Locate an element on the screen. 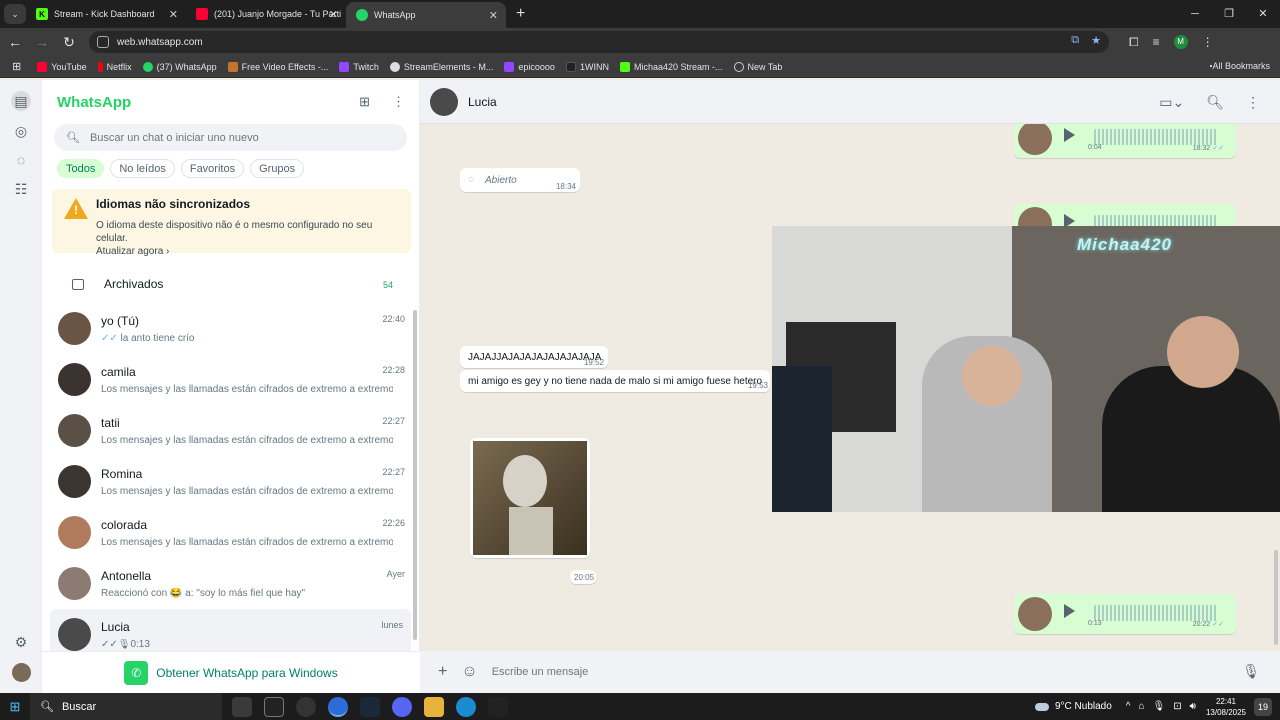  all-bookmarks: All Bookmarks is located at coordinates (1240, 66).